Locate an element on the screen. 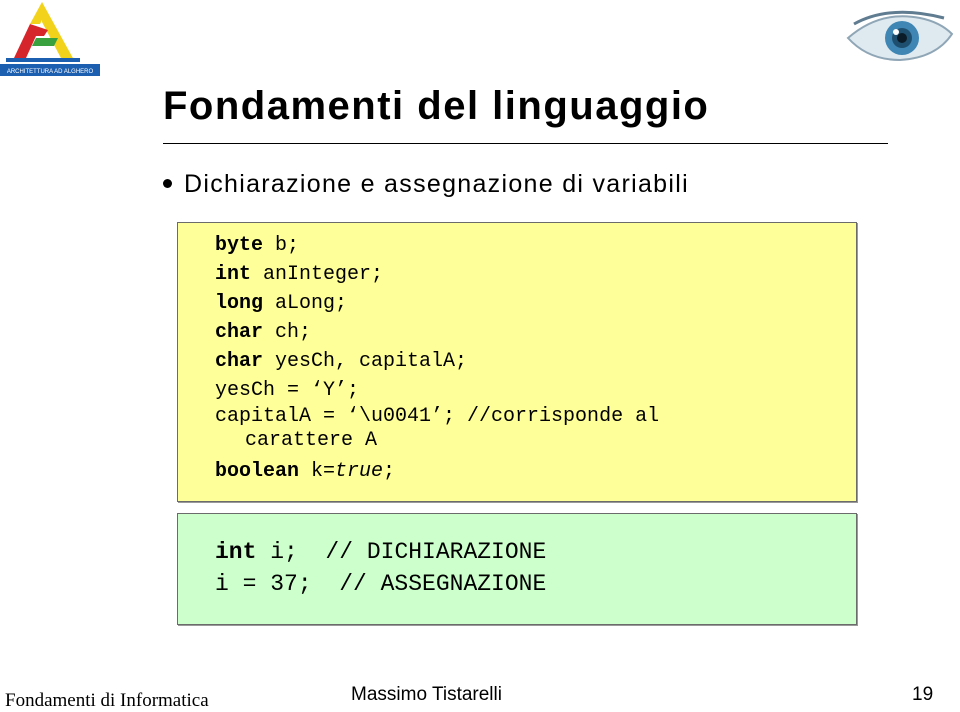  code-text: ch; is located at coordinates (287, 332).